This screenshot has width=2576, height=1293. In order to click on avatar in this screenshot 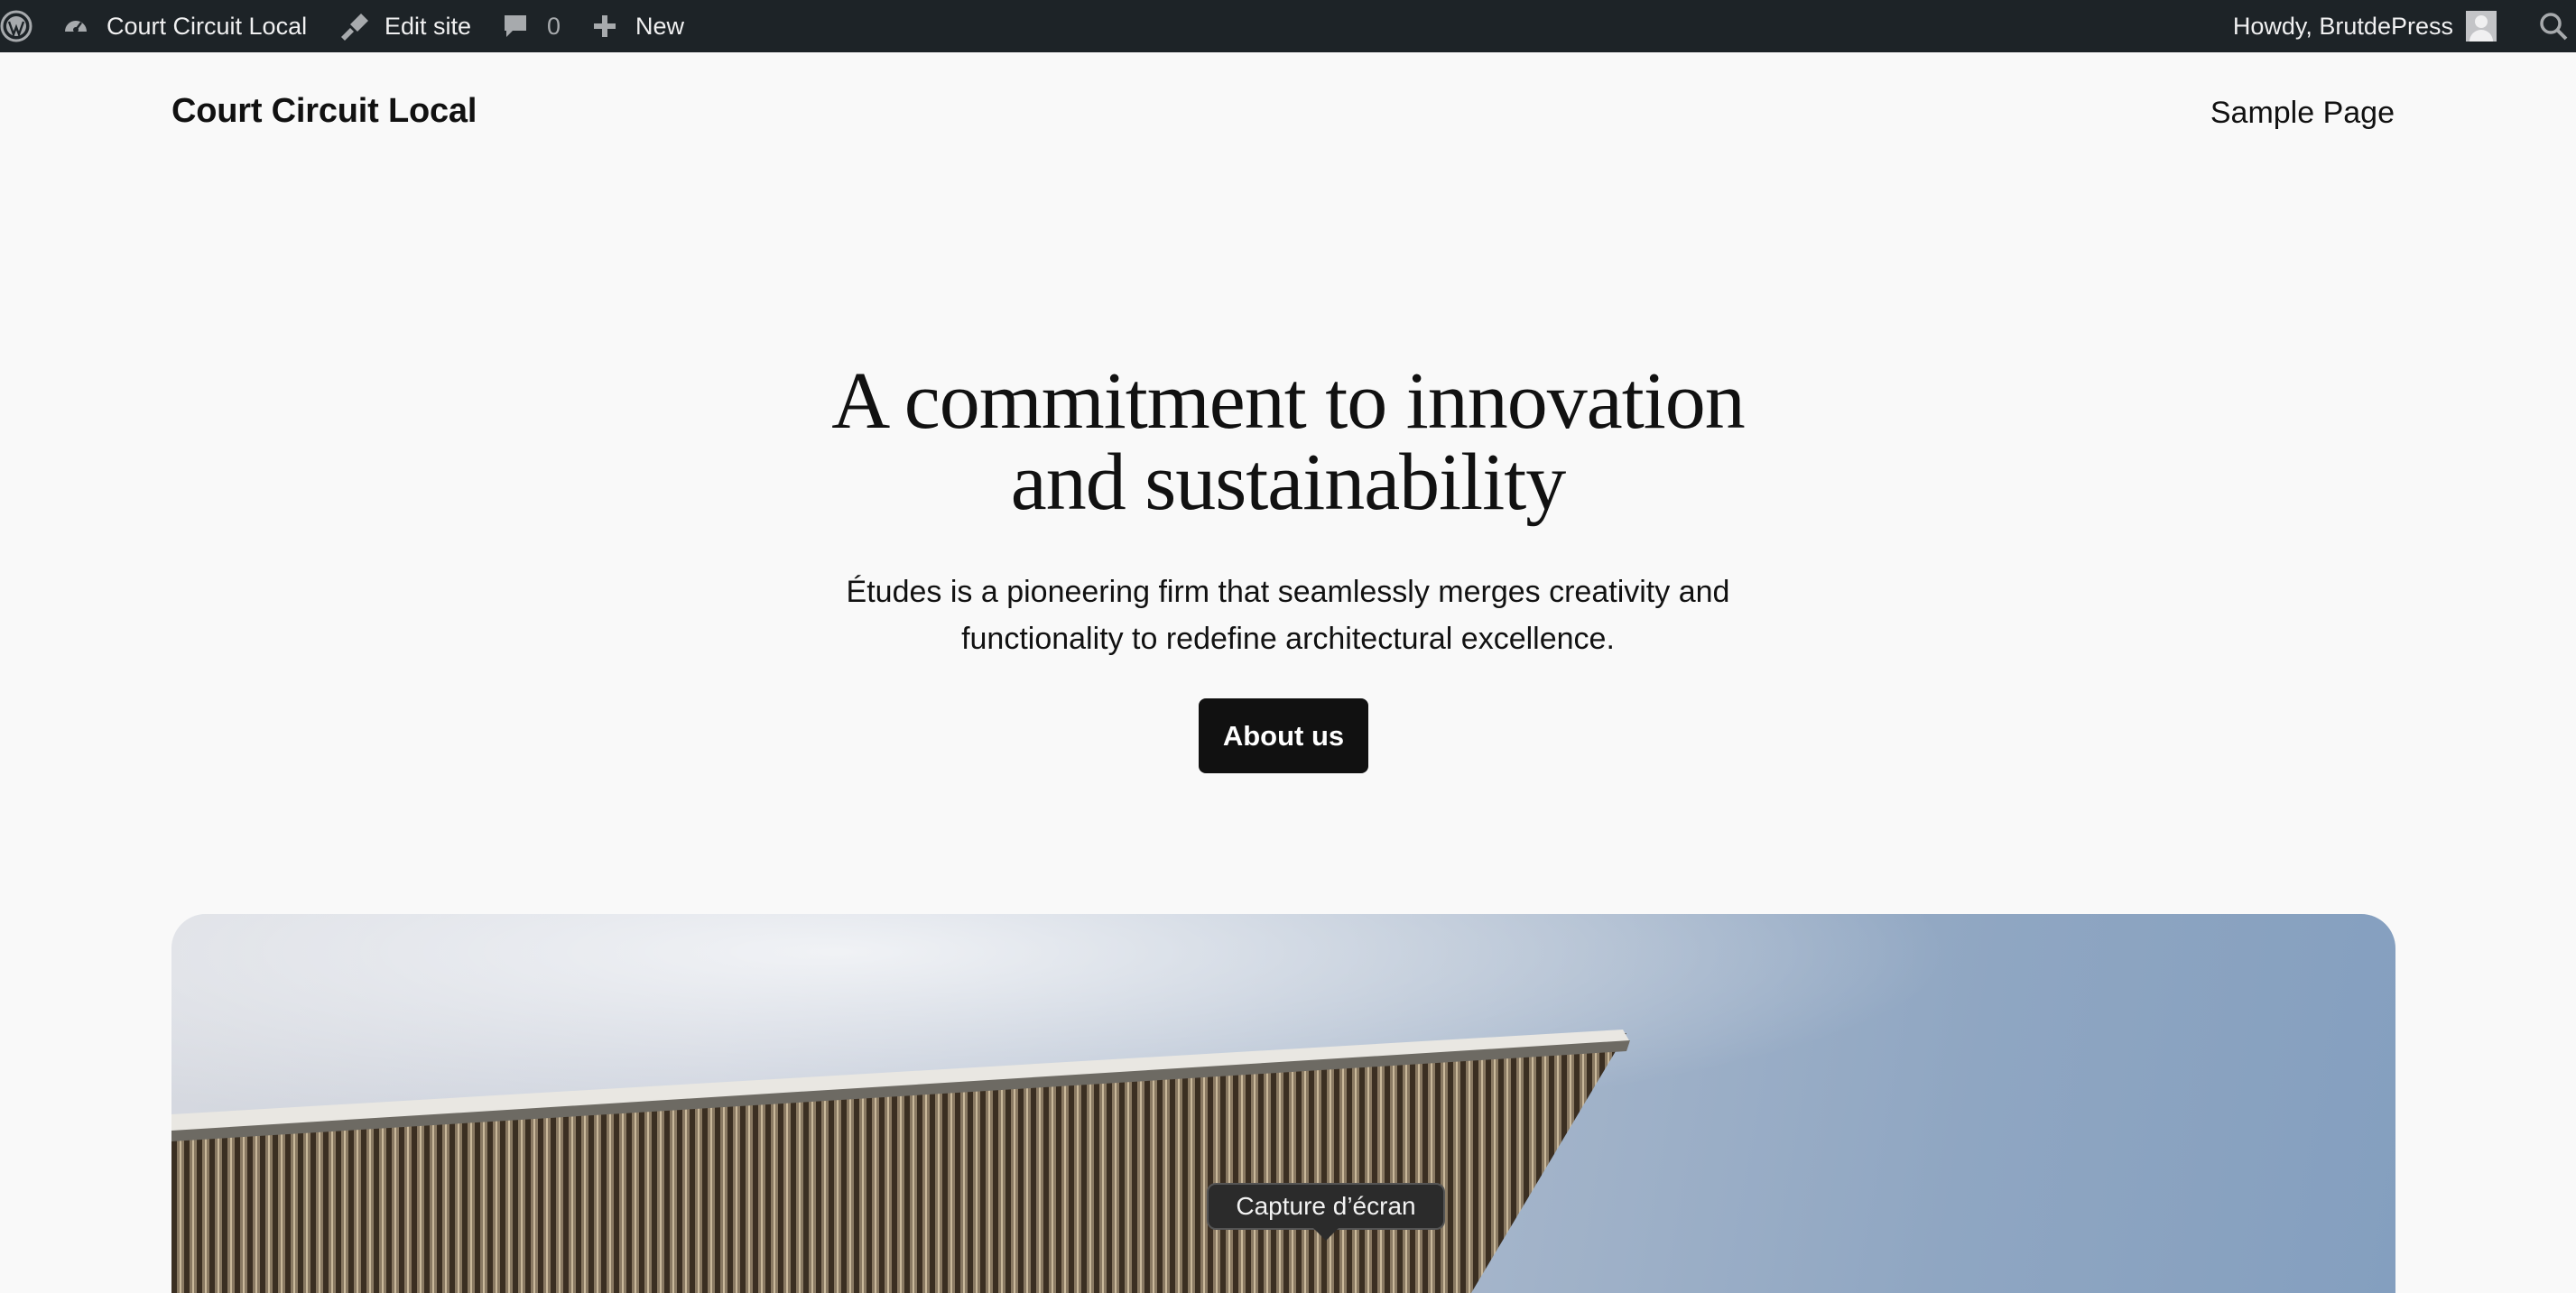, I will do `click(2481, 26)`.